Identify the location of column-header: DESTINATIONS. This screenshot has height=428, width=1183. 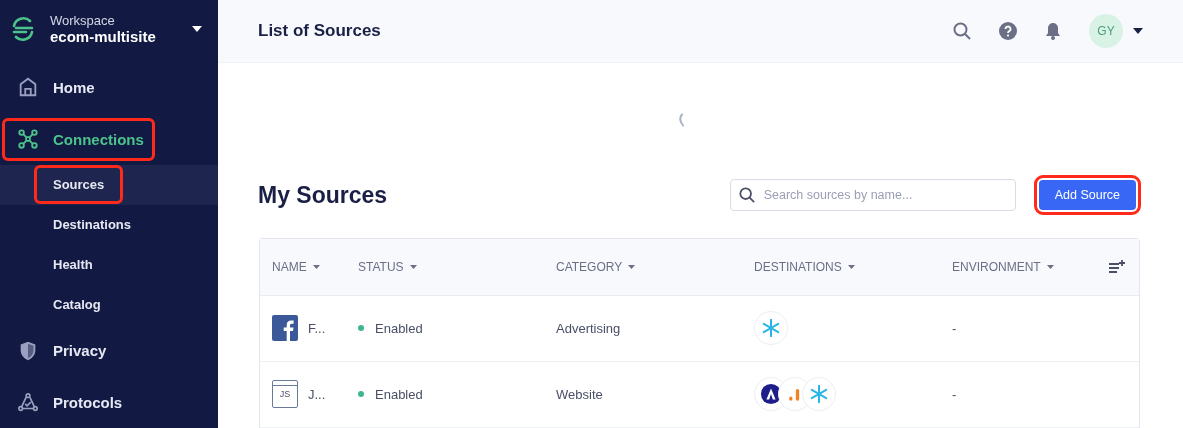
(804, 267).